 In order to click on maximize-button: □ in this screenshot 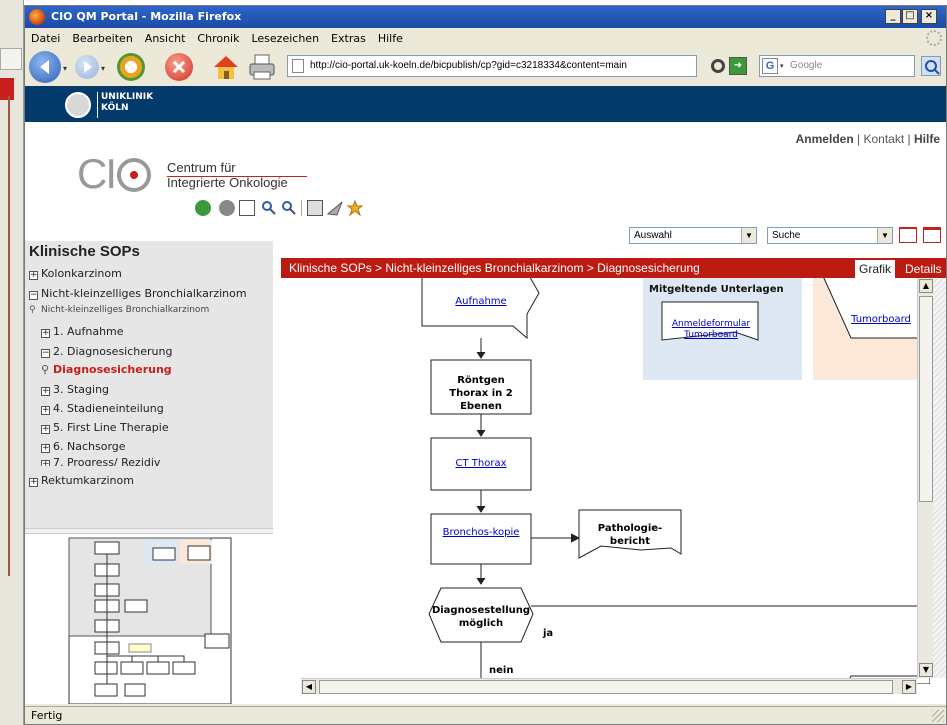, I will do `click(910, 16)`.